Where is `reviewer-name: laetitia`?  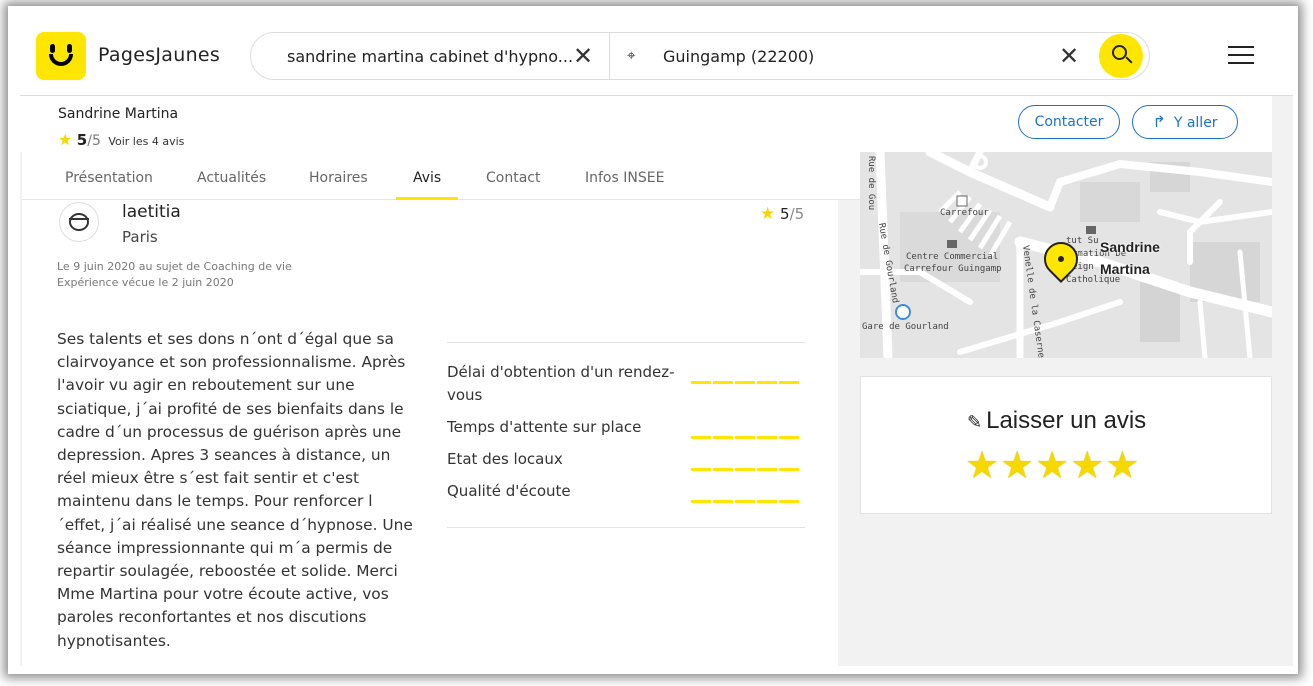
reviewer-name: laetitia is located at coordinates (151, 212).